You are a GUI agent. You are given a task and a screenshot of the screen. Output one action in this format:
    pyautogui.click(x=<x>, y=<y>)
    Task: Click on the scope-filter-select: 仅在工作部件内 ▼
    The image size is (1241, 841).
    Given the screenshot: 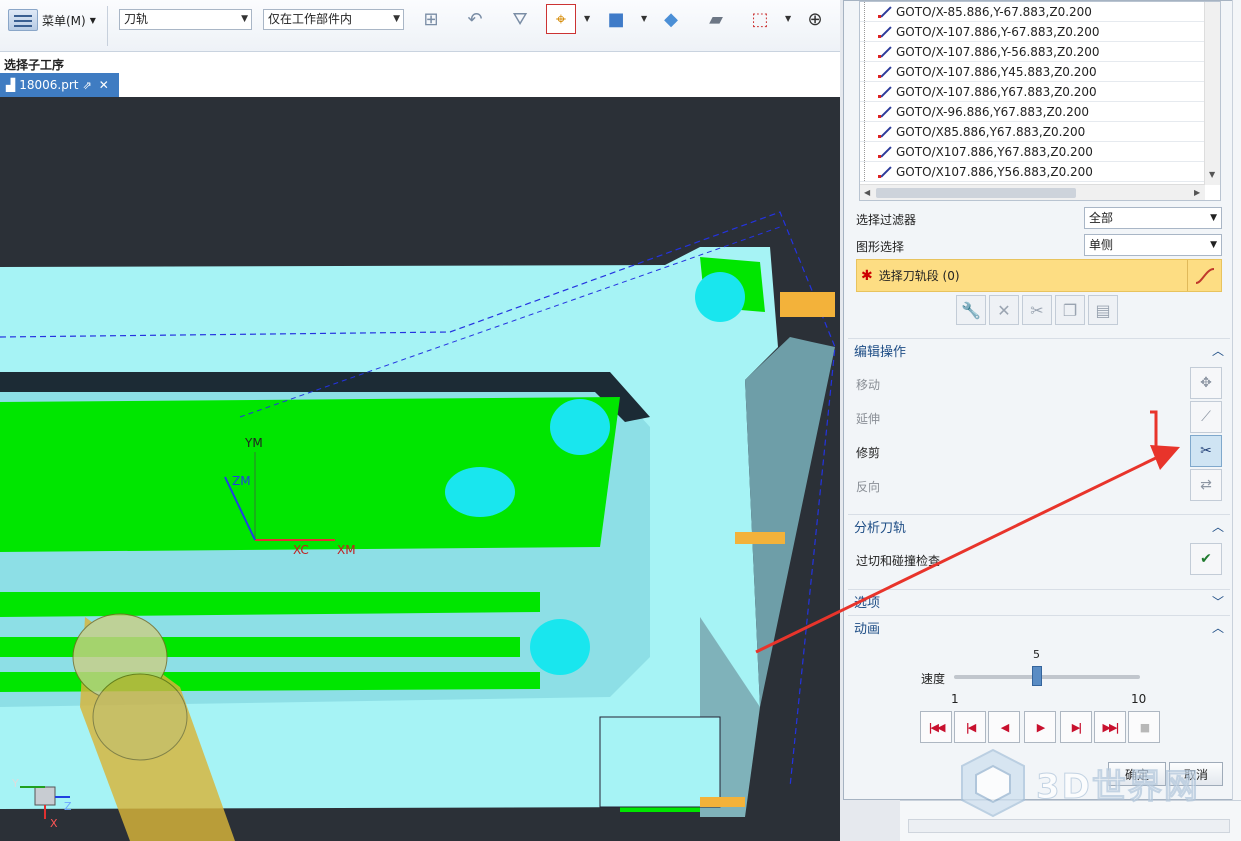 What is the action you would take?
    pyautogui.click(x=333, y=19)
    